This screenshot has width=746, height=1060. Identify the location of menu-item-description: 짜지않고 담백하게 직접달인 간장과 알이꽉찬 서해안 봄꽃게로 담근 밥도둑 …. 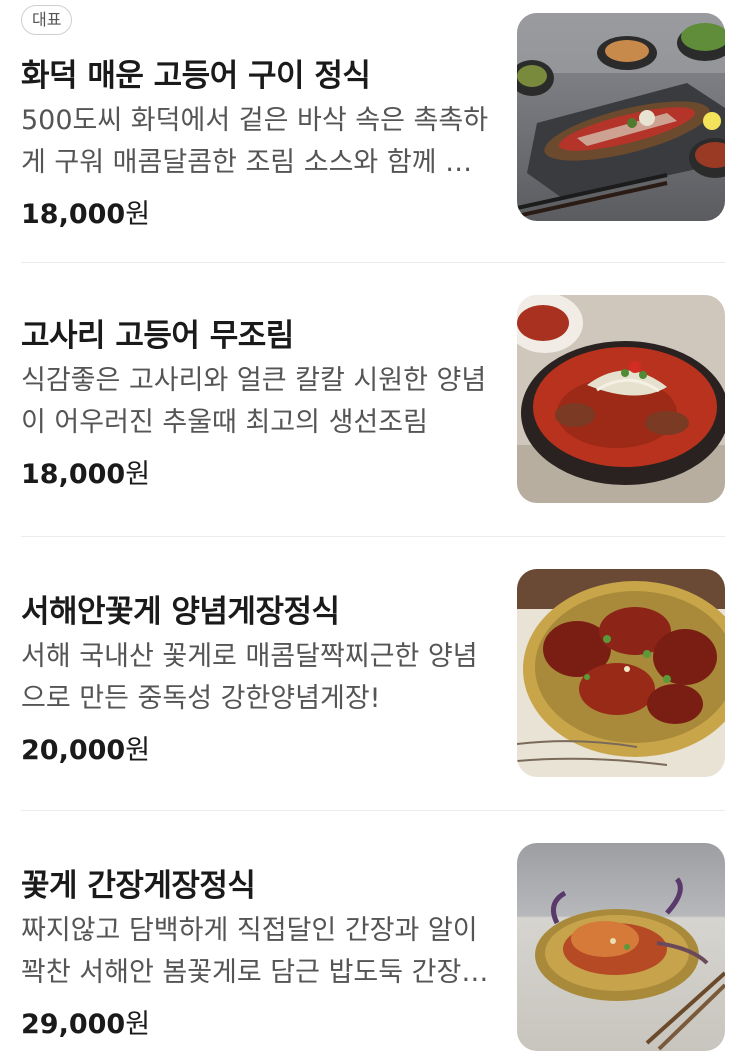
(254, 951).